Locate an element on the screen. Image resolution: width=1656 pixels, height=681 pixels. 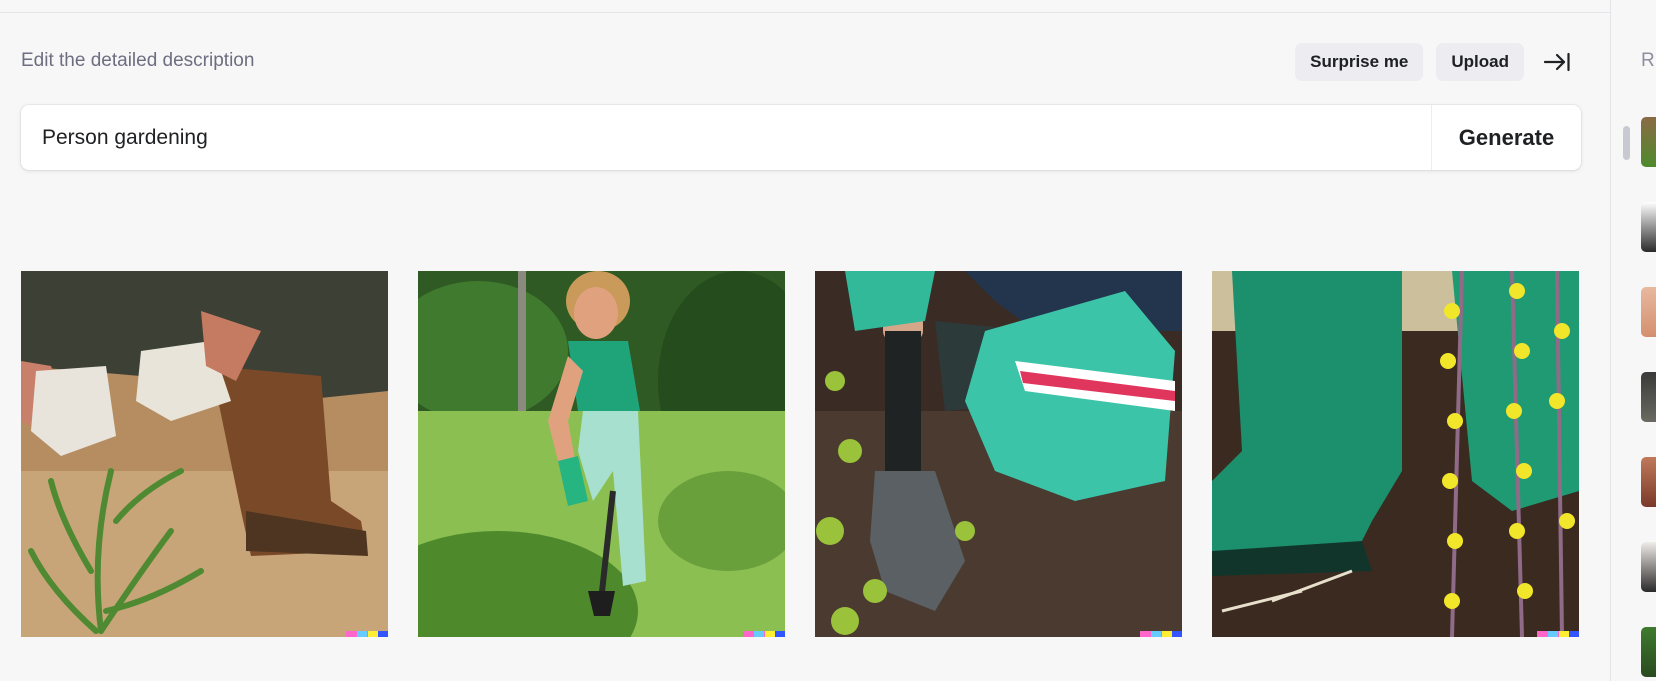
prompt-input is located at coordinates (726, 137).